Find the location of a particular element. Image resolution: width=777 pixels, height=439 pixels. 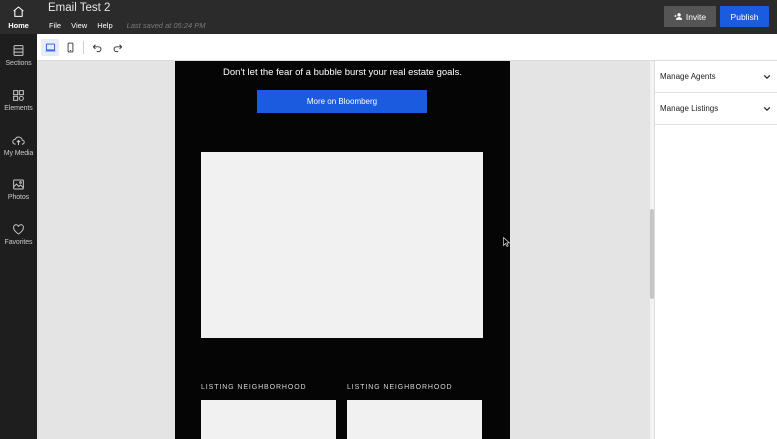

undo-icon is located at coordinates (96, 48).